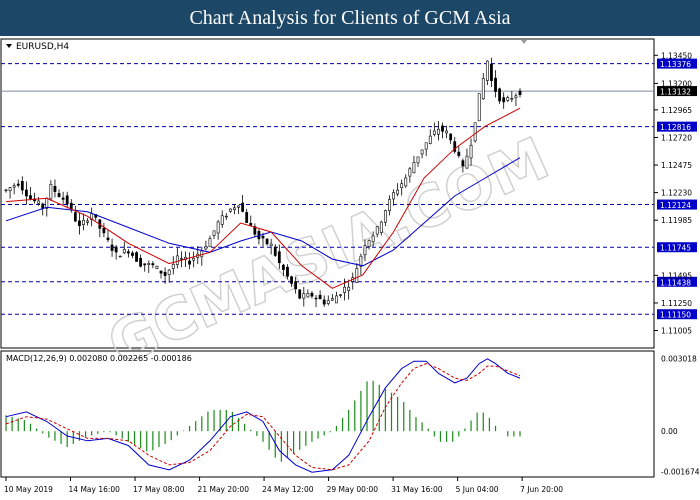  What do you see at coordinates (676, 220) in the screenshot?
I see `price-axis-tick-label: 1.11985` at bounding box center [676, 220].